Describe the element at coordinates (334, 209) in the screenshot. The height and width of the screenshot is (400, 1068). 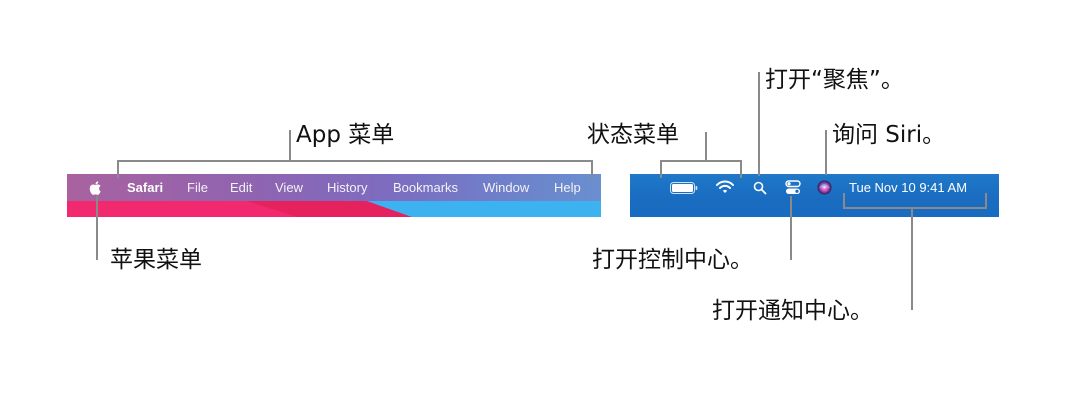
I see `desktop-wallpaper-strip` at that location.